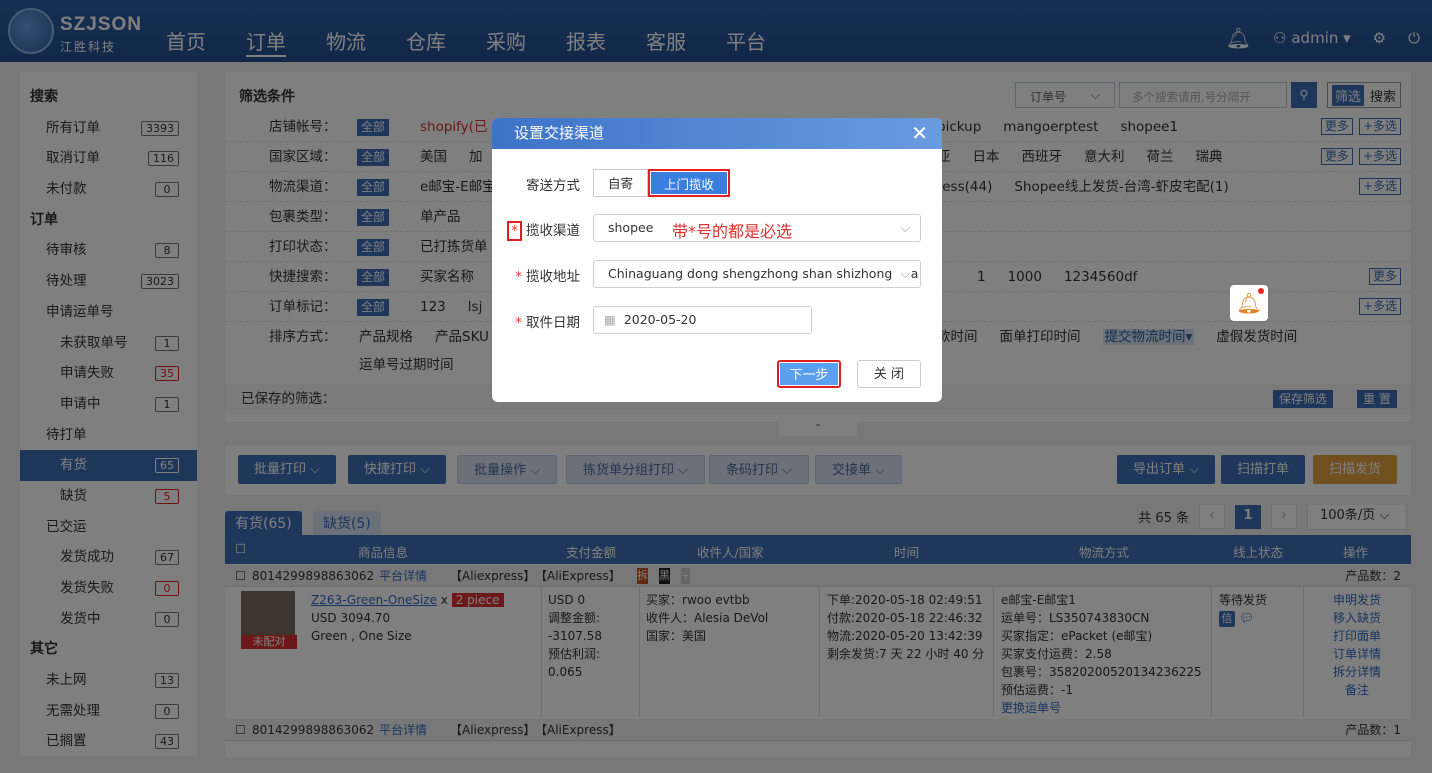 Image resolution: width=1432 pixels, height=773 pixels. What do you see at coordinates (631, 227) in the screenshot?
I see `channel-value: shopee` at bounding box center [631, 227].